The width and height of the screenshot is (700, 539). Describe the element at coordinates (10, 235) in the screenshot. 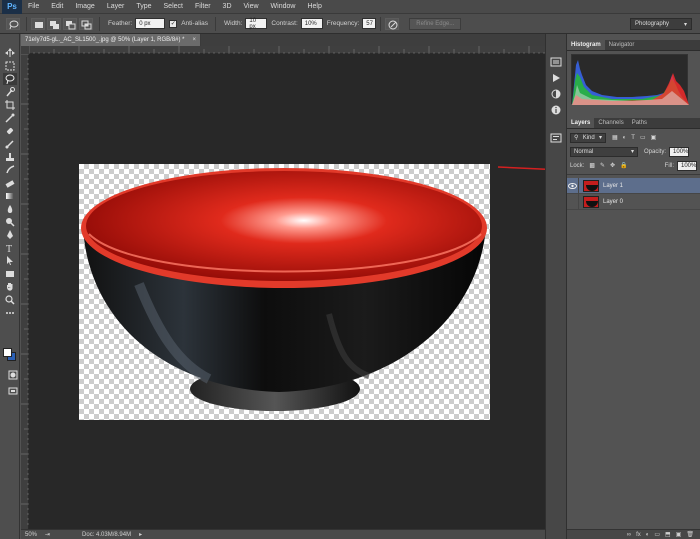

I see `pen-tool-icon` at that location.